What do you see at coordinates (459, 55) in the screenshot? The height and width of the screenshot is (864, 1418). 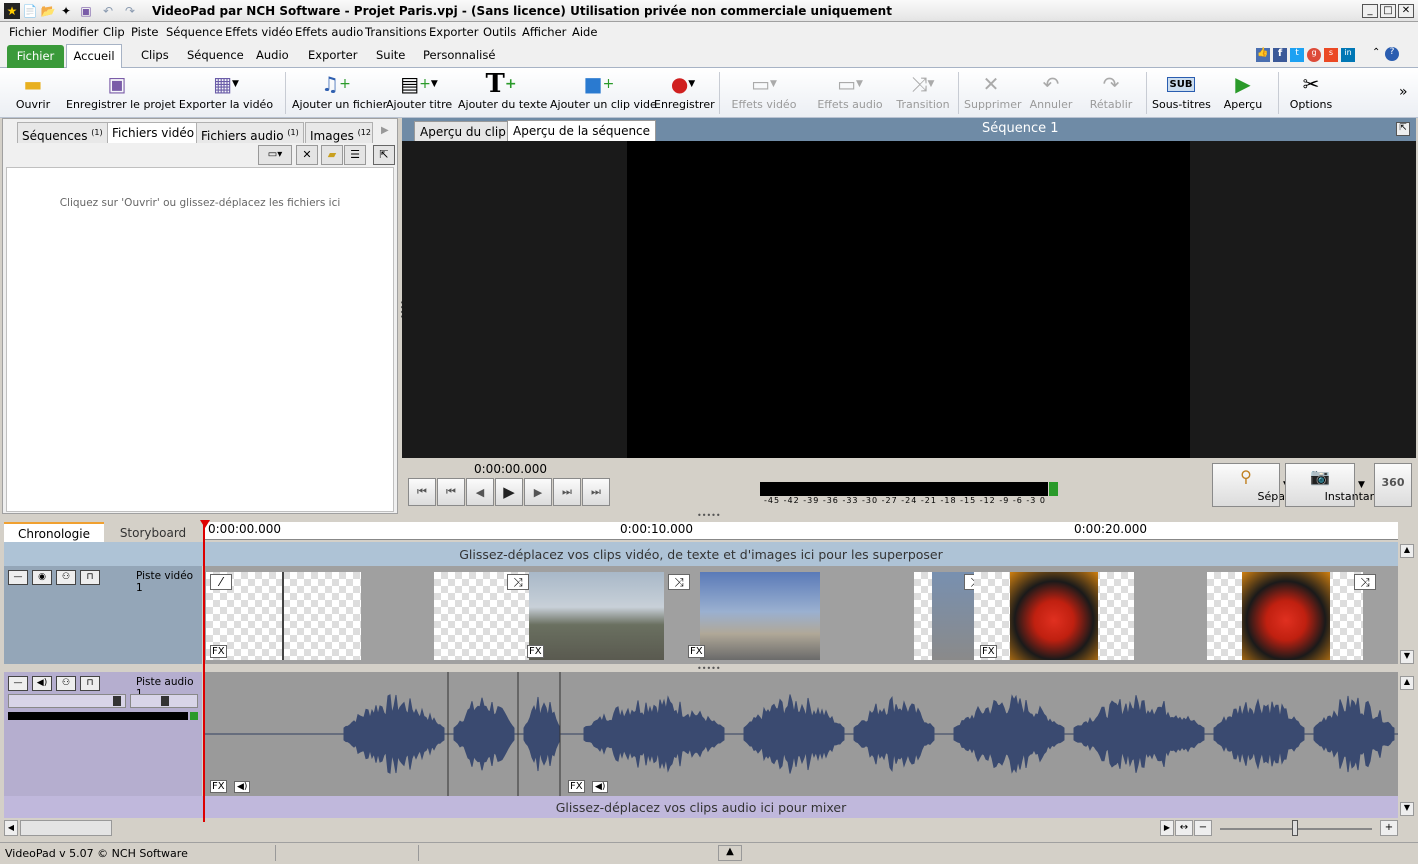 I see `tab-personnalise: Personnalisé` at bounding box center [459, 55].